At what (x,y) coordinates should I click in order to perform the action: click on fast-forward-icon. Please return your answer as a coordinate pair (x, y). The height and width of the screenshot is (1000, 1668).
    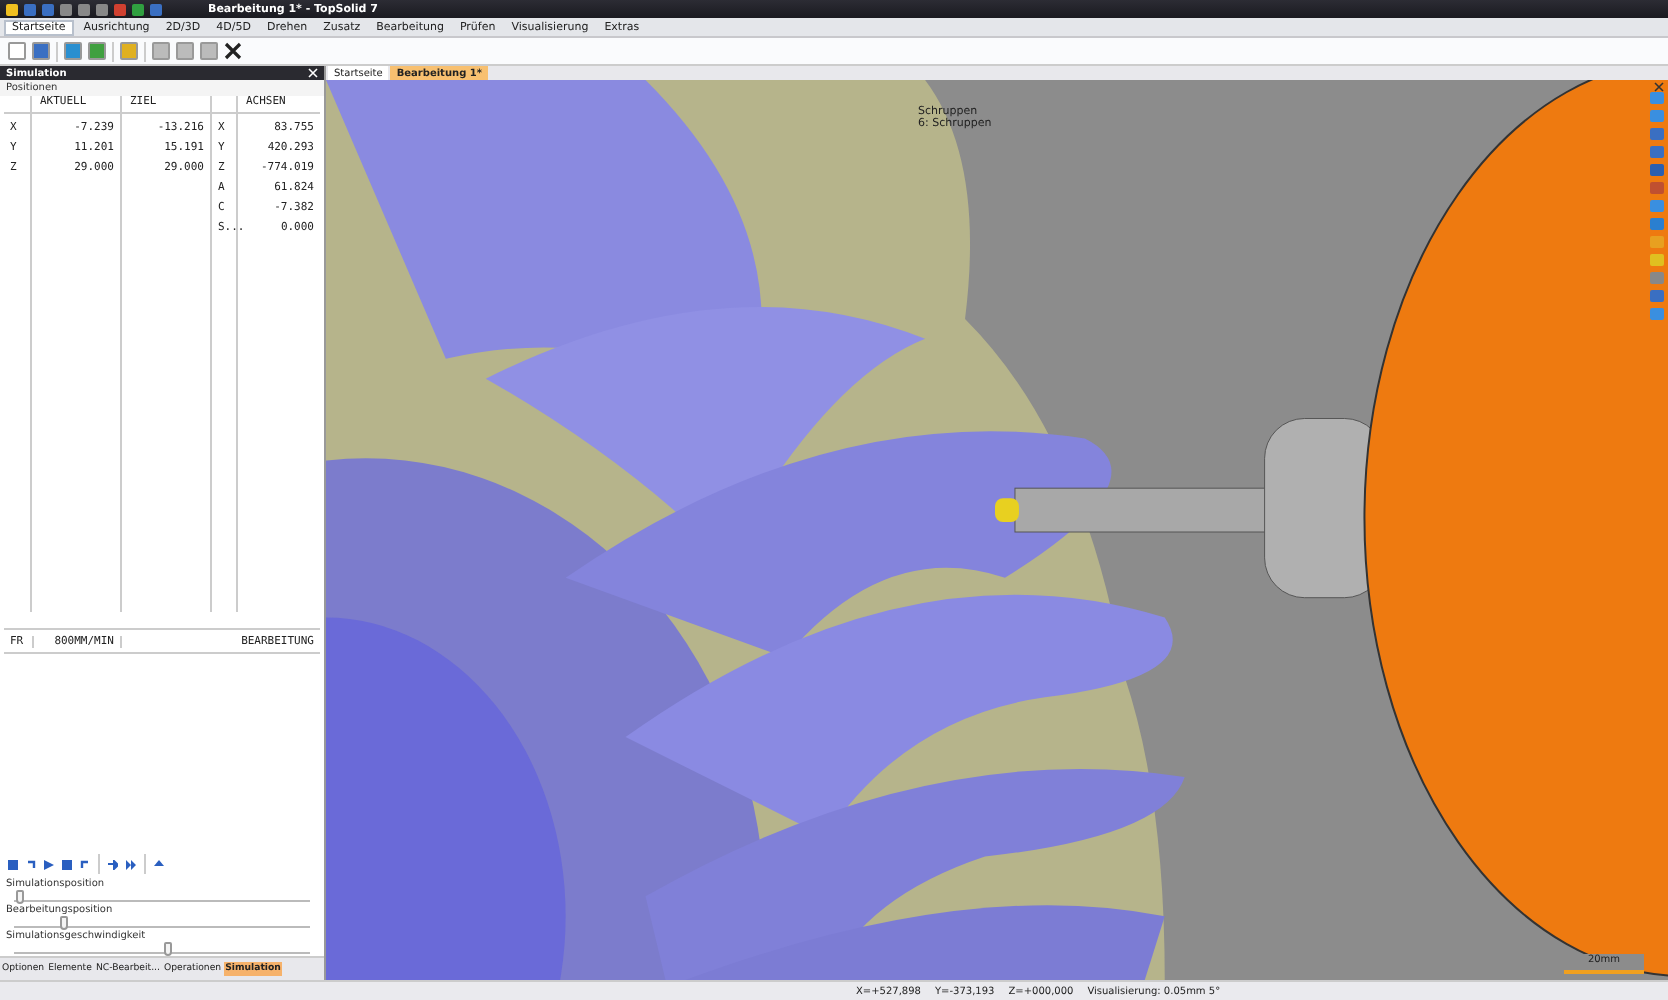
    Looking at the image, I should click on (131, 864).